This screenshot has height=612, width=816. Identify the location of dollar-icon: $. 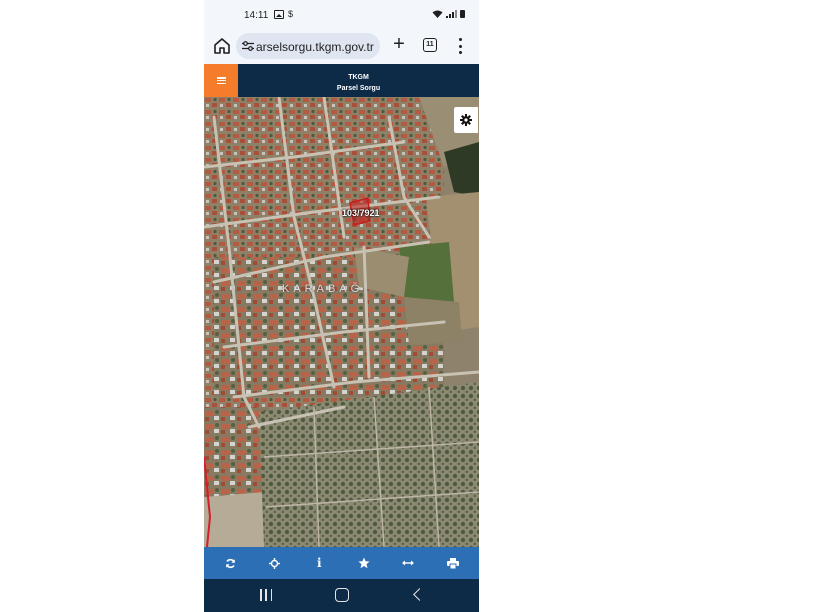
(291, 14).